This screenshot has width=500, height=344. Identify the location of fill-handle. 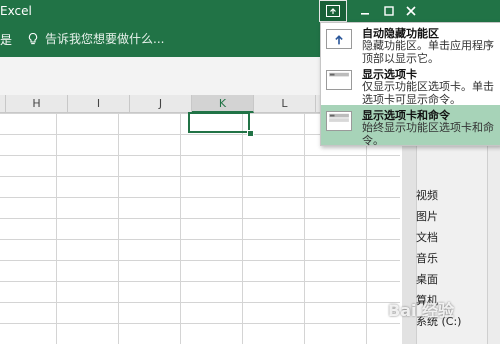
(250, 133).